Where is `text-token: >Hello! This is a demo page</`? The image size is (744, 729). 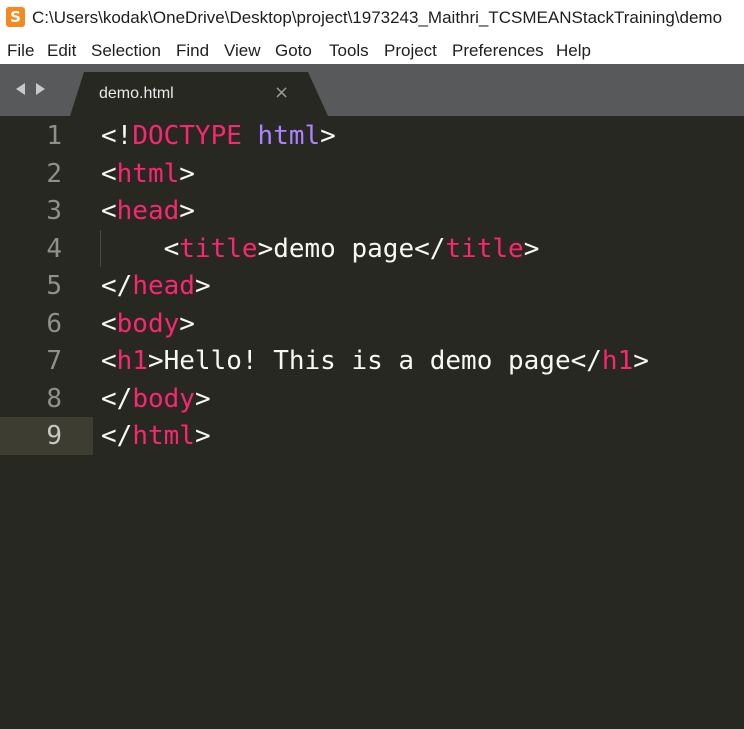
text-token: >Hello! This is a demo page</ is located at coordinates (374, 361).